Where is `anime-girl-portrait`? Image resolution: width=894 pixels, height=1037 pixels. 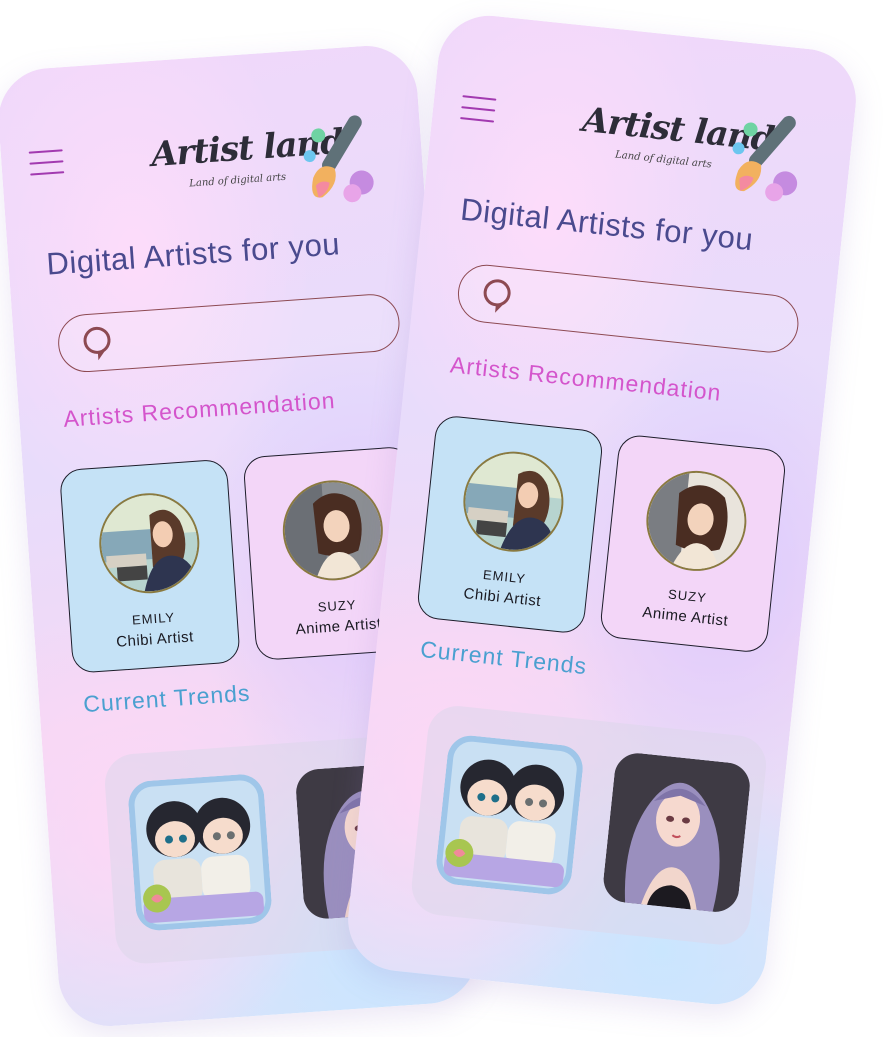
anime-girl-portrait is located at coordinates (677, 832).